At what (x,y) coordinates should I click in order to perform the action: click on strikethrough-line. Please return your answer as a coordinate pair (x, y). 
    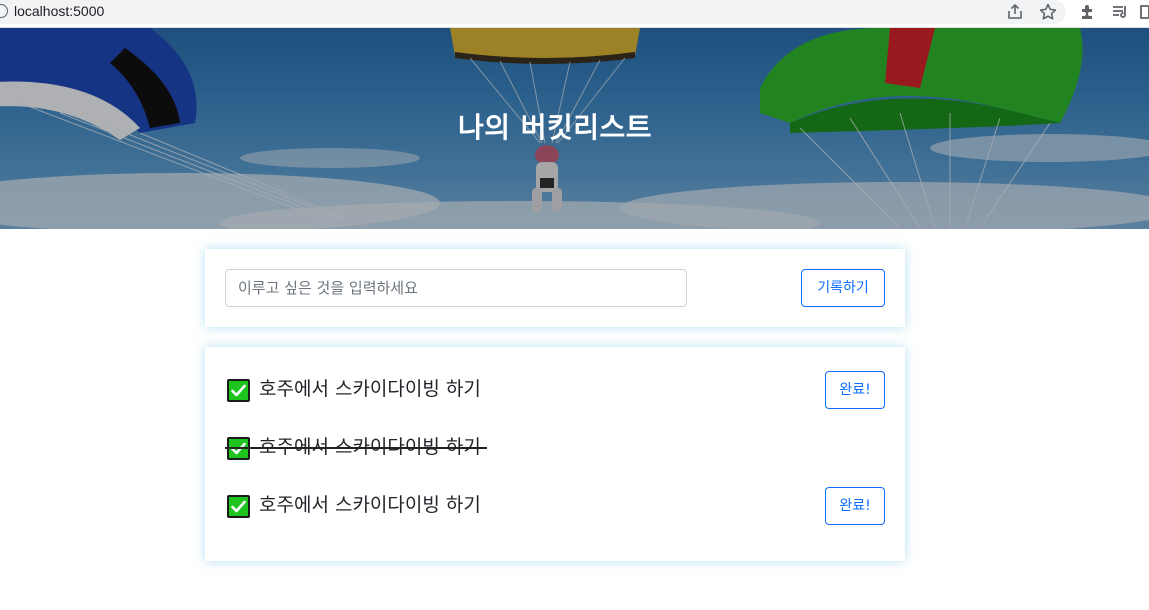
    Looking at the image, I should click on (356, 448).